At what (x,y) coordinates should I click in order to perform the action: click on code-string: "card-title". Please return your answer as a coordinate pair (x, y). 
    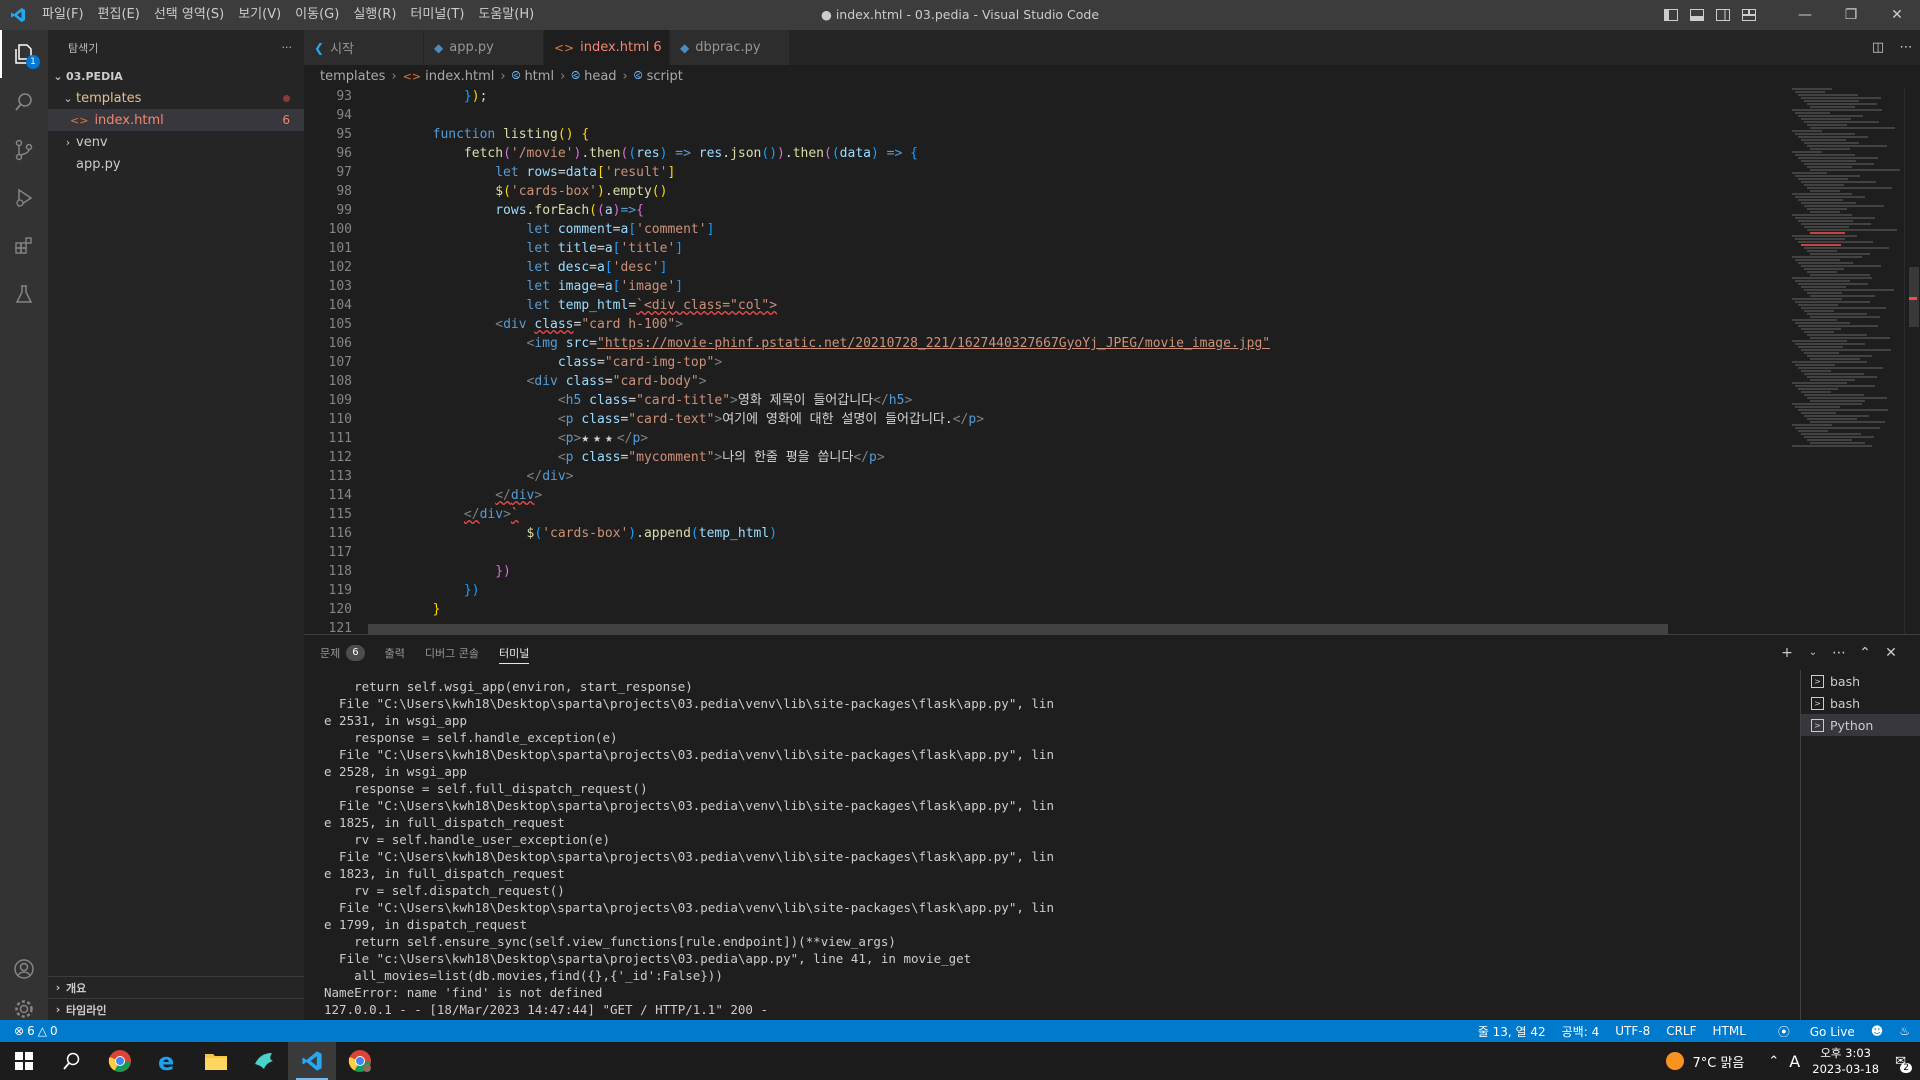
    Looking at the image, I should click on (683, 400).